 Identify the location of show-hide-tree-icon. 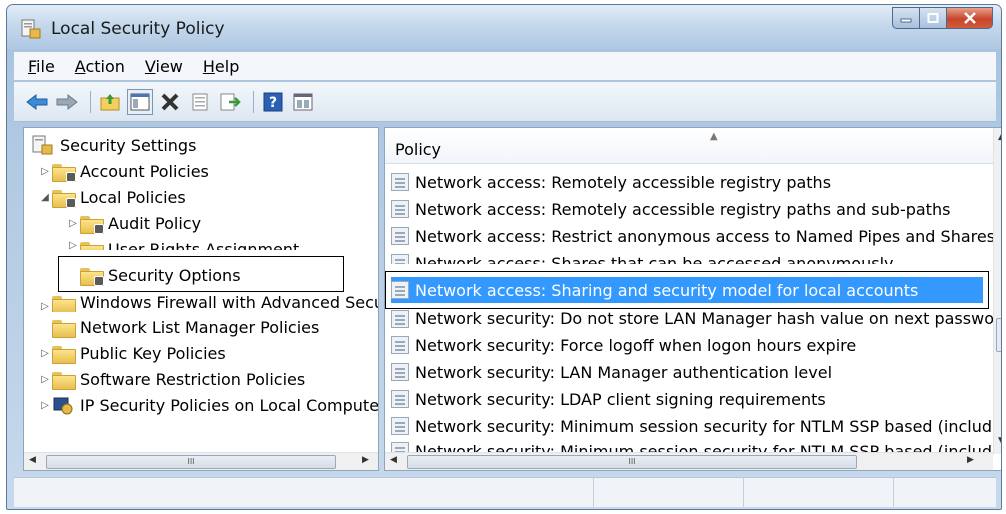
(140, 101).